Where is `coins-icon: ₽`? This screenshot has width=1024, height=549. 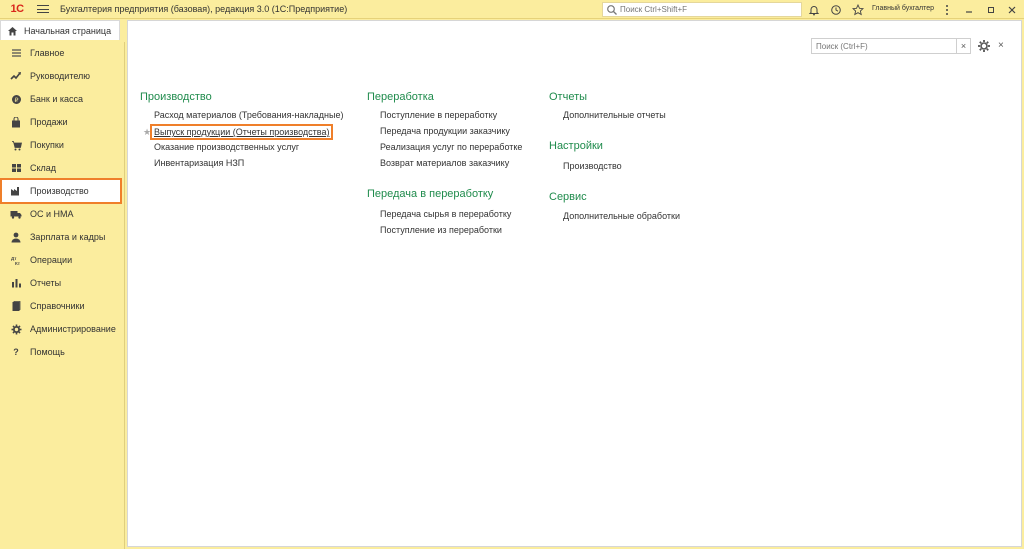 coins-icon: ₽ is located at coordinates (16, 99).